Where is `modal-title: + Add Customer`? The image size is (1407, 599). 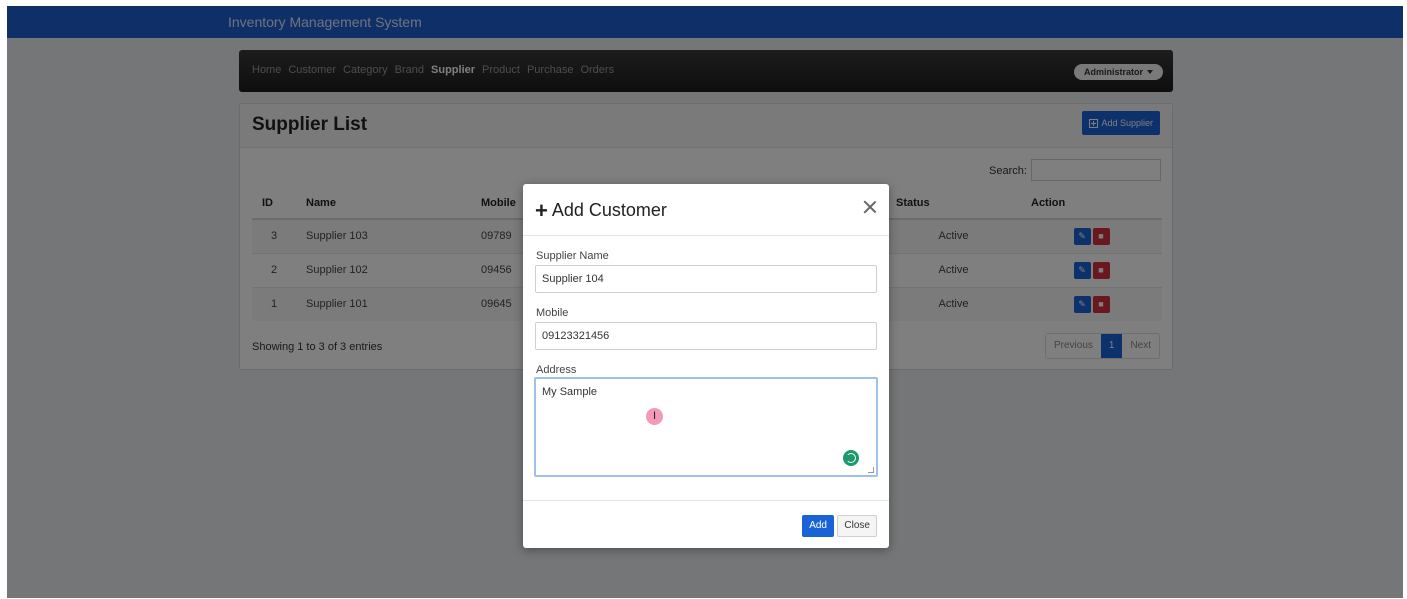 modal-title: + Add Customer is located at coordinates (601, 210).